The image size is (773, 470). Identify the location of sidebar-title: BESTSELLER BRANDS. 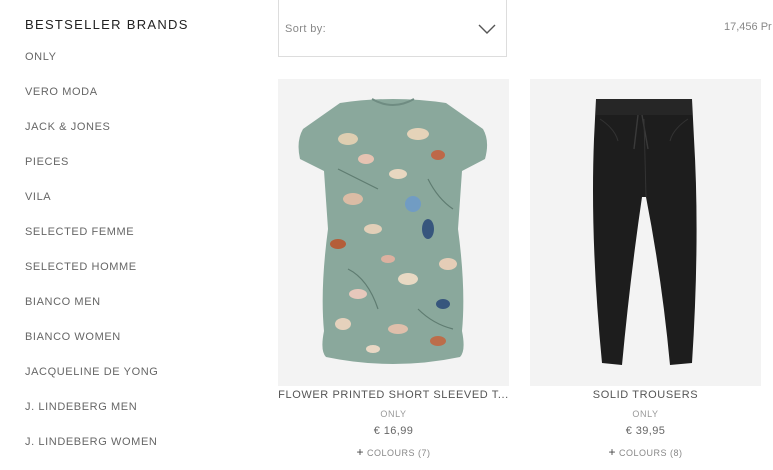
(107, 24).